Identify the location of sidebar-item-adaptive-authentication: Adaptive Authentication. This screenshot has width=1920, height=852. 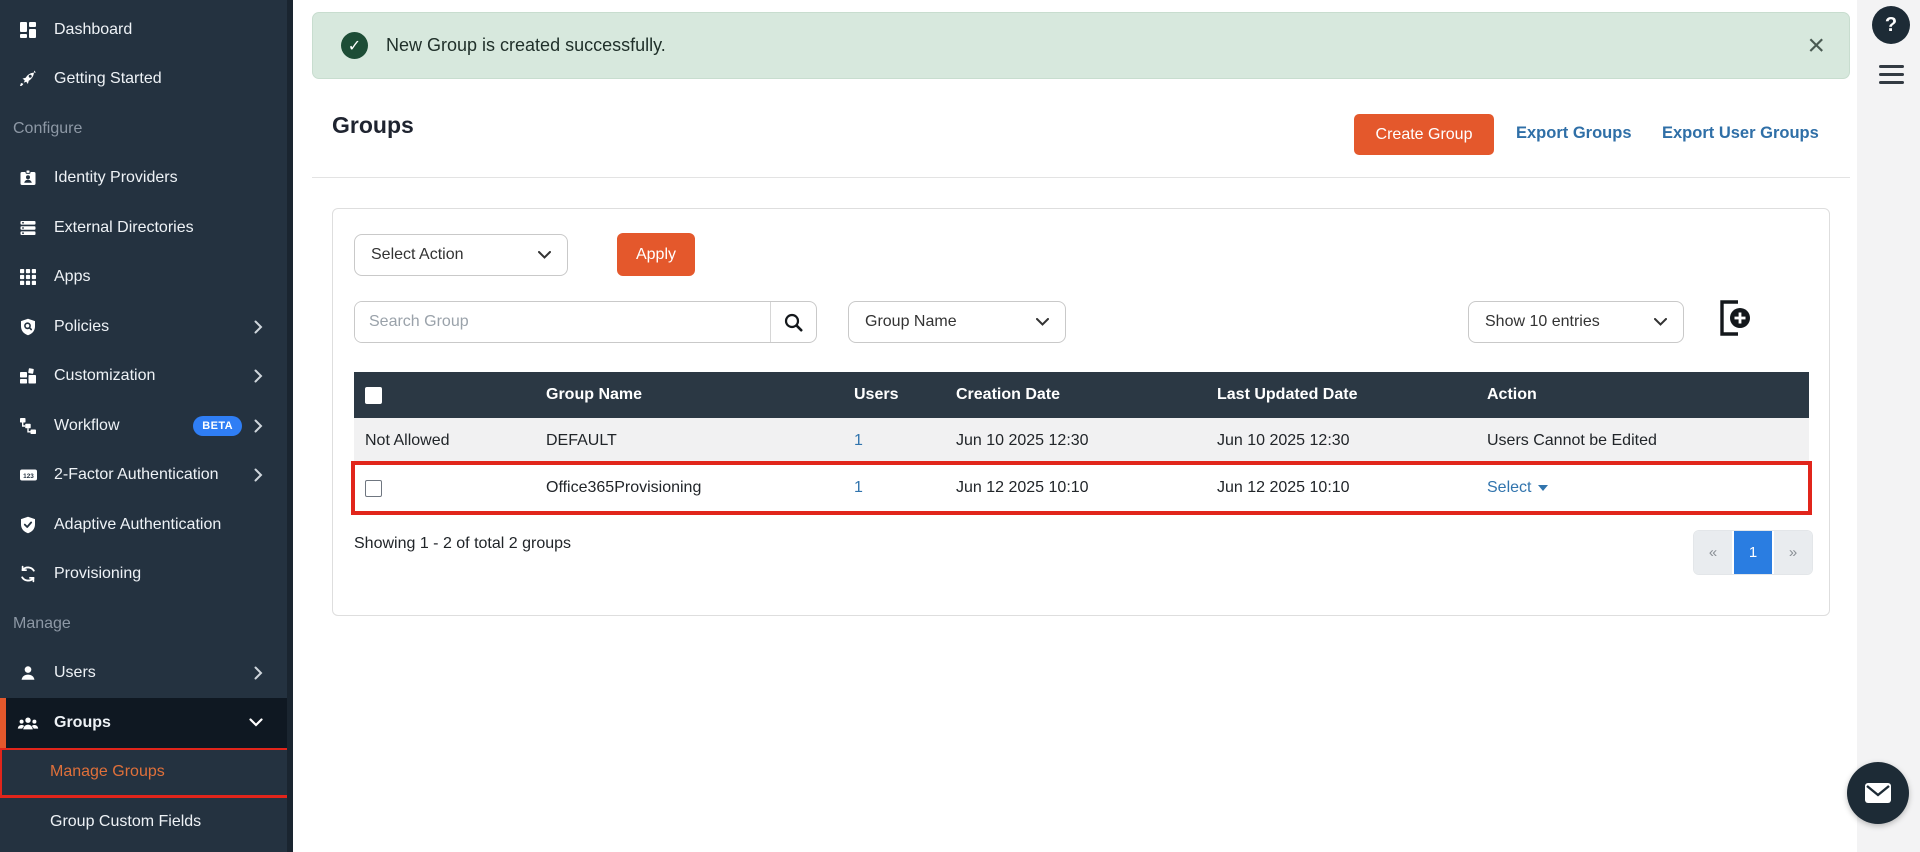
(146, 525).